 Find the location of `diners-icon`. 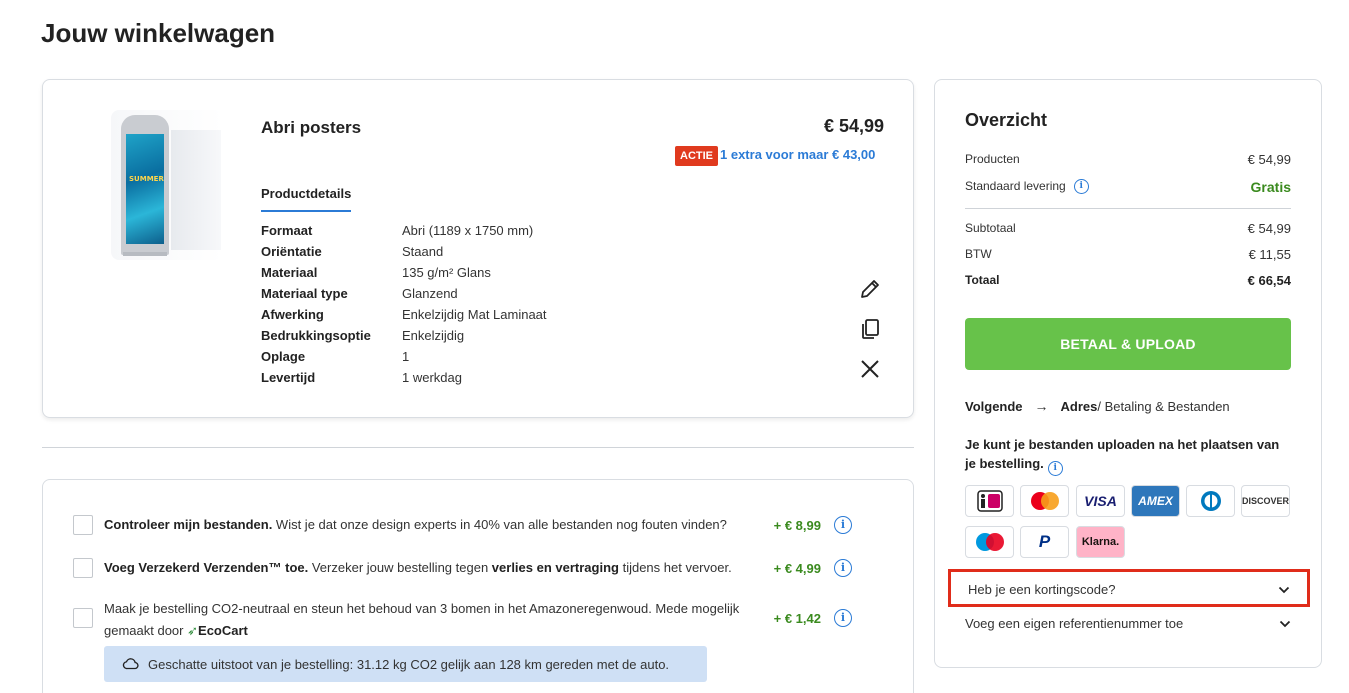

diners-icon is located at coordinates (1210, 501).